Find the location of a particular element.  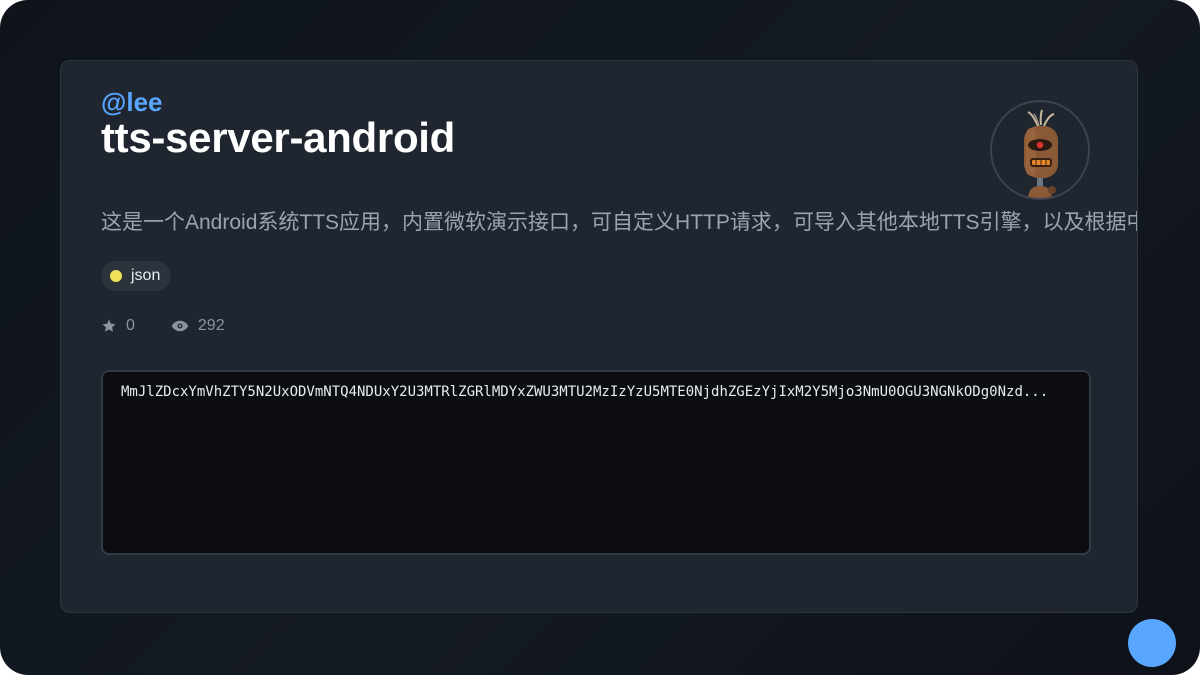

language-label: json is located at coordinates (146, 275).